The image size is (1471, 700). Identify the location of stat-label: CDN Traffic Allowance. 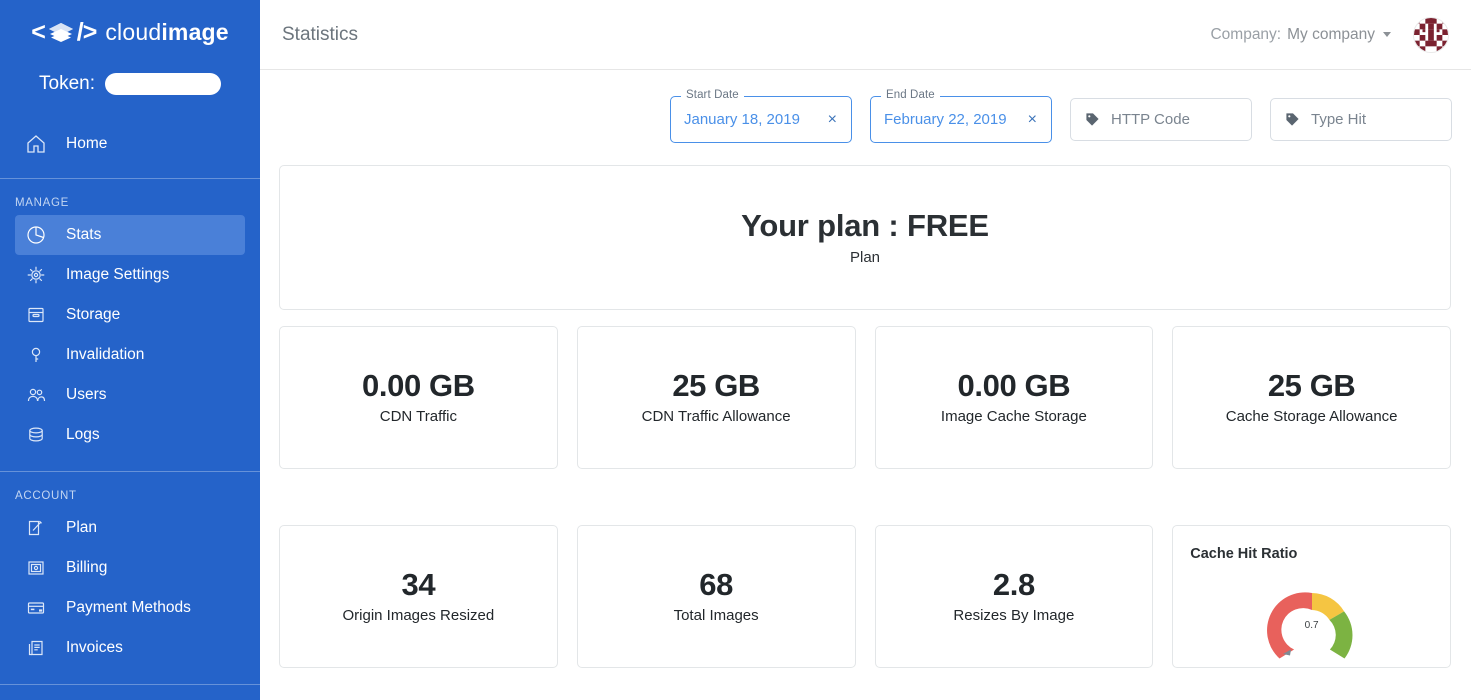
(716, 417).